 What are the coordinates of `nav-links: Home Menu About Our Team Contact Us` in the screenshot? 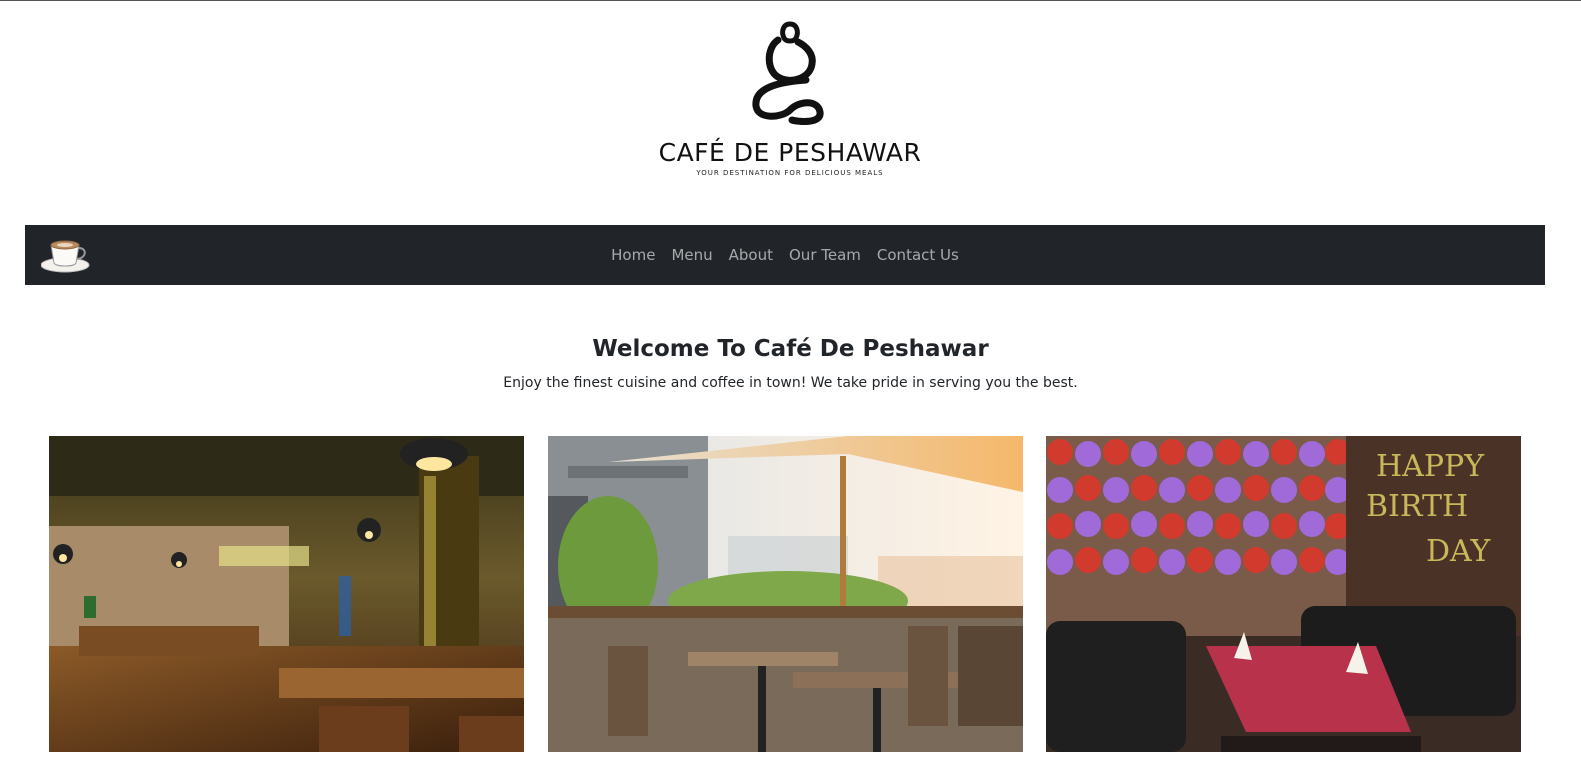 It's located at (785, 255).